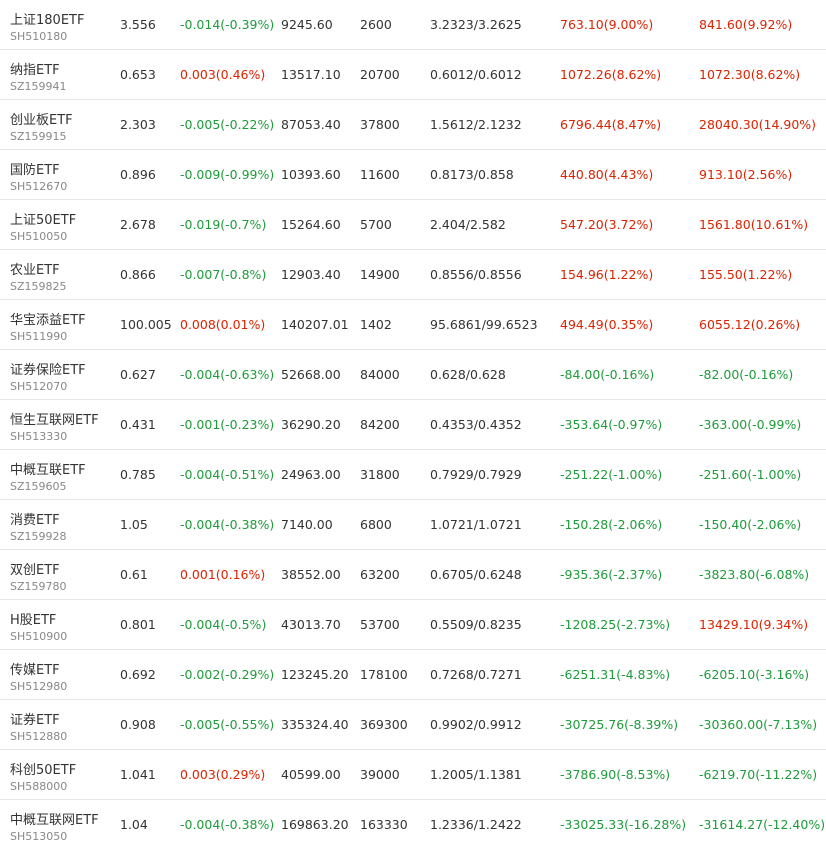  I want to click on flow1-cell: -33025.33(-16.28%), so click(623, 824).